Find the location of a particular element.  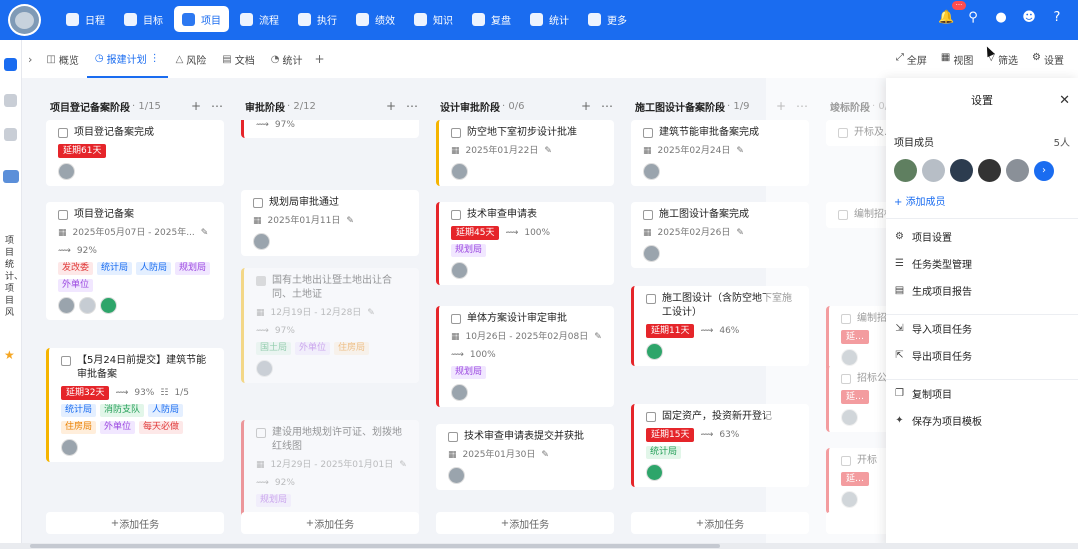

cube-icon is located at coordinates (10, 64).